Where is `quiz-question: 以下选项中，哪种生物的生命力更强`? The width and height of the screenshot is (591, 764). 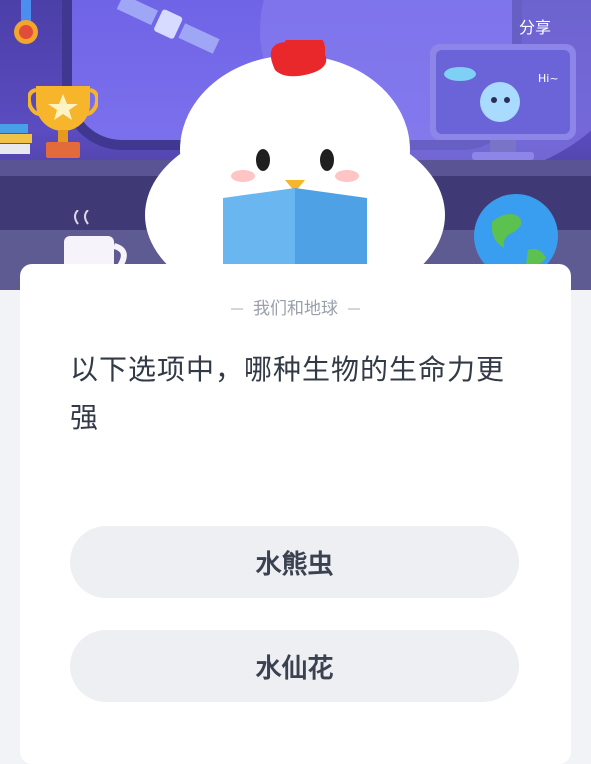
quiz-question: 以下选项中，哪种生物的生命力更强 is located at coordinates (288, 393).